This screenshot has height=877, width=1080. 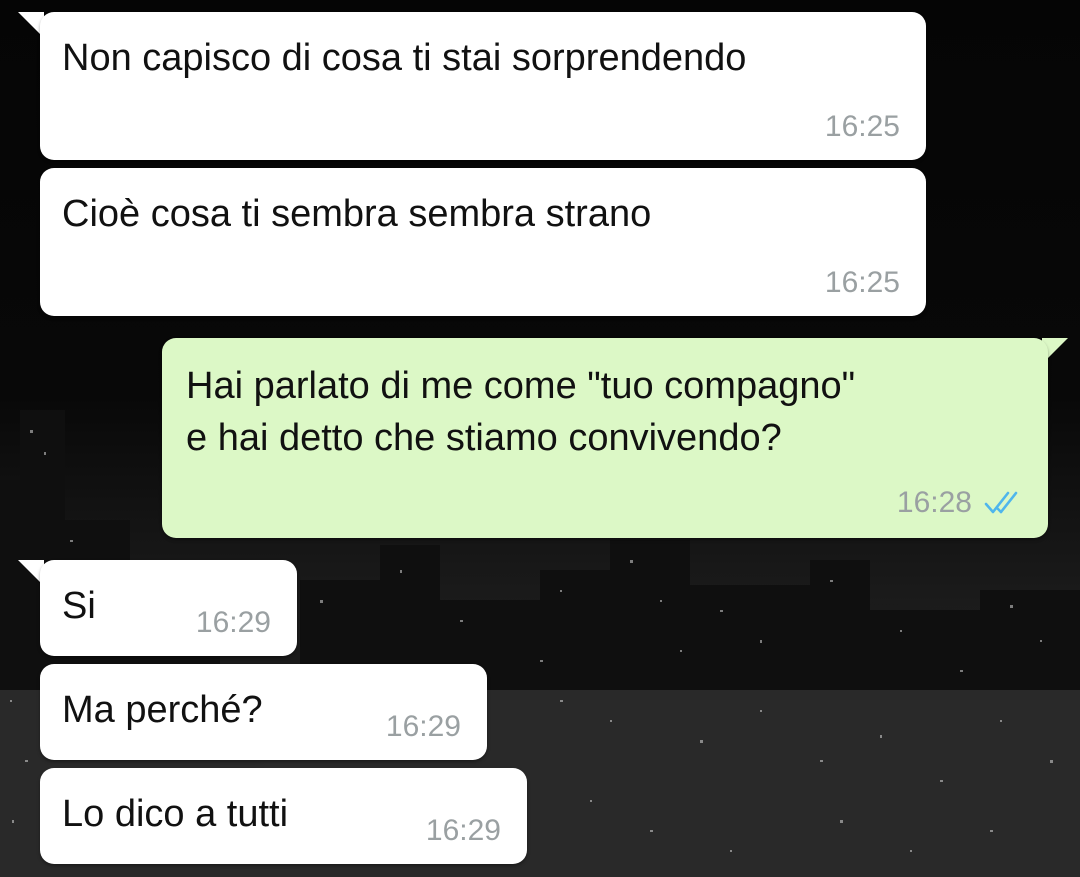 I want to click on message-text: Non capisco di cosa ti stai sorprendendo, so click(x=404, y=58).